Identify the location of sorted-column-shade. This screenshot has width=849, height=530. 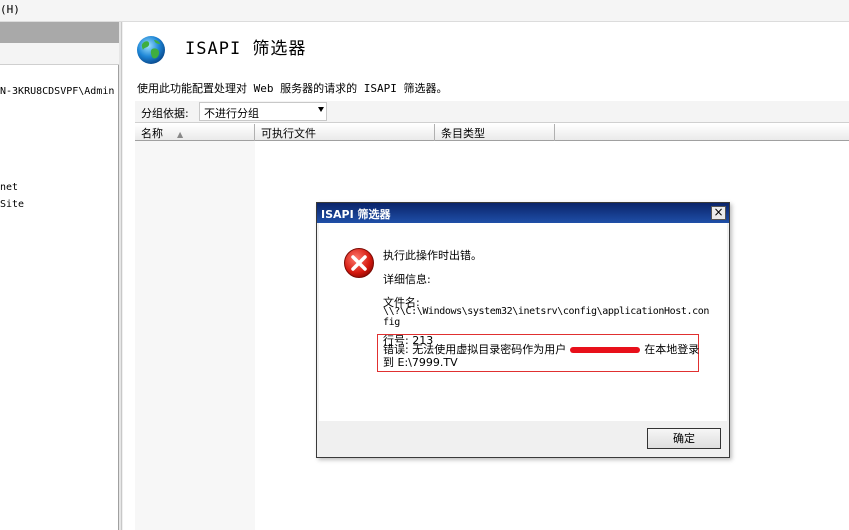
(195, 335).